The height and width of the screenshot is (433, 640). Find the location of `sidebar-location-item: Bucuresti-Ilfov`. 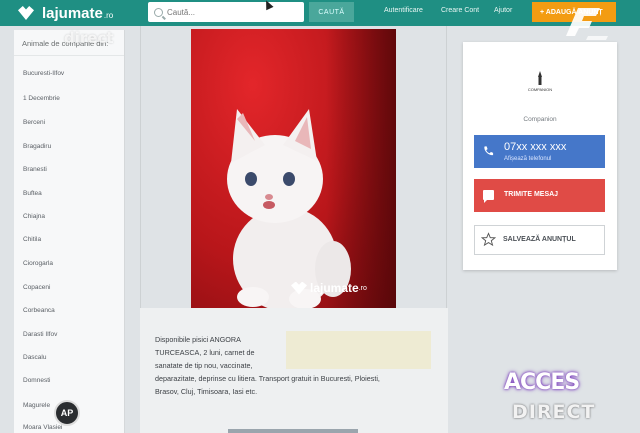

sidebar-location-item: Bucuresti-Ilfov is located at coordinates (43, 73).